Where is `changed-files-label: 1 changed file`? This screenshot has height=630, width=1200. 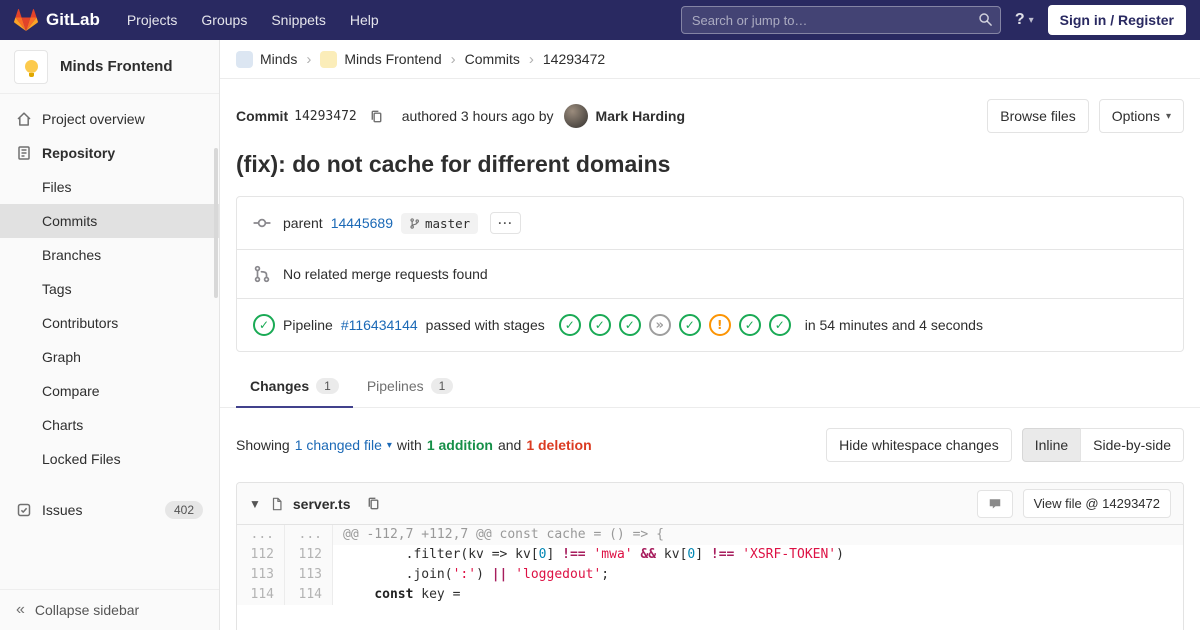 changed-files-label: 1 changed file is located at coordinates (338, 445).